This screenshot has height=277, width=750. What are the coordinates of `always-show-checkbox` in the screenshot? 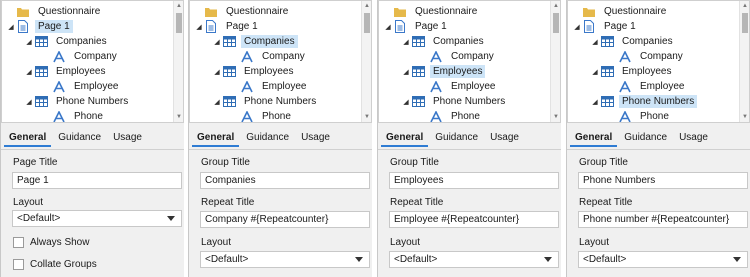 It's located at (18, 242).